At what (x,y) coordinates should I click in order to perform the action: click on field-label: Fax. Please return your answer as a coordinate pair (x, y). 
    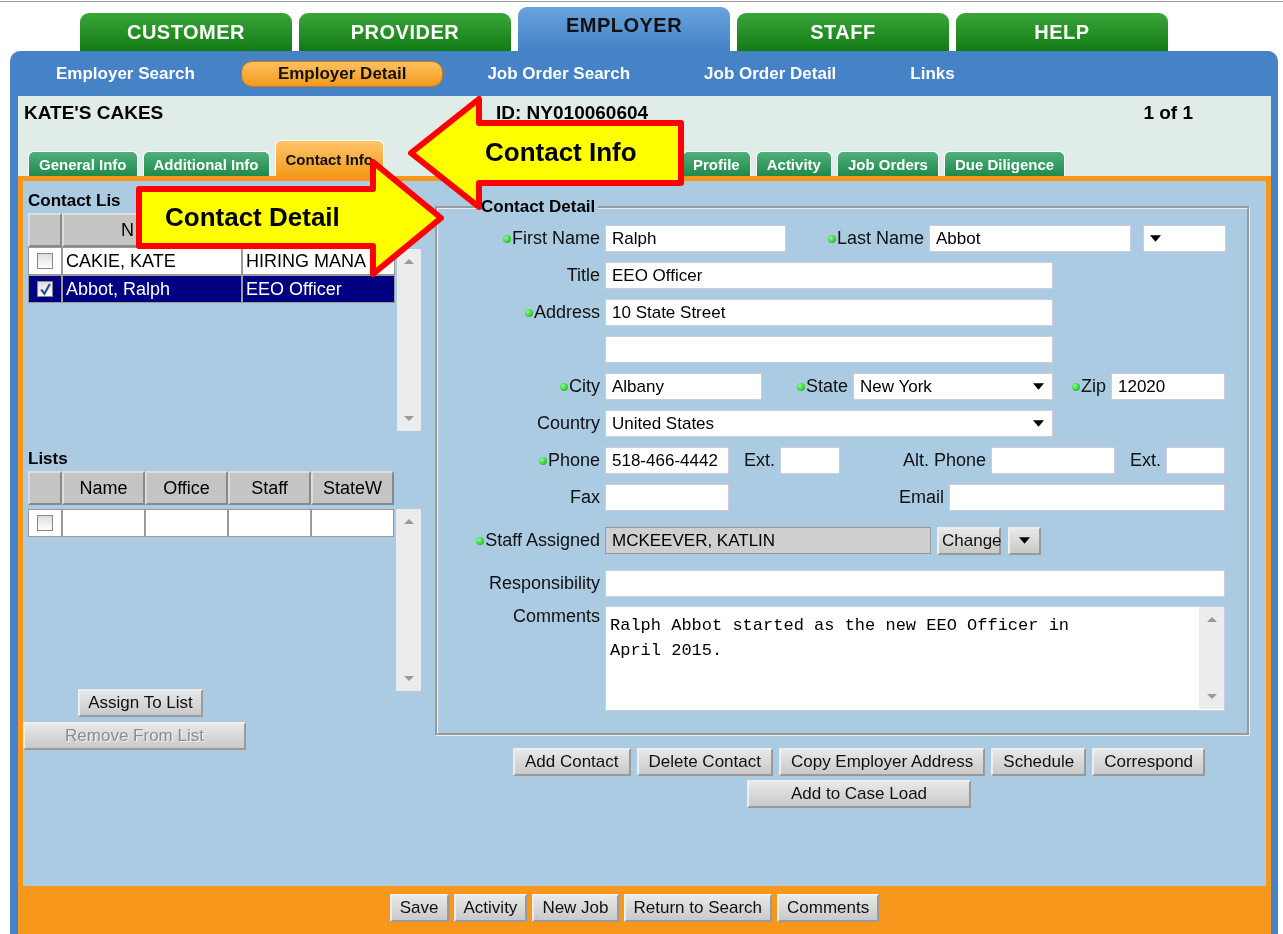
    Looking at the image, I should click on (585, 497).